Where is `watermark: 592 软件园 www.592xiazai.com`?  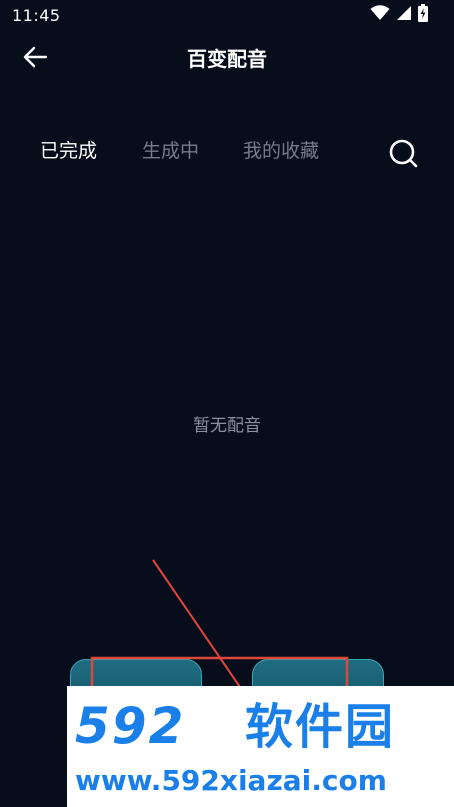 watermark: 592 软件园 www.592xiazai.com is located at coordinates (260, 746).